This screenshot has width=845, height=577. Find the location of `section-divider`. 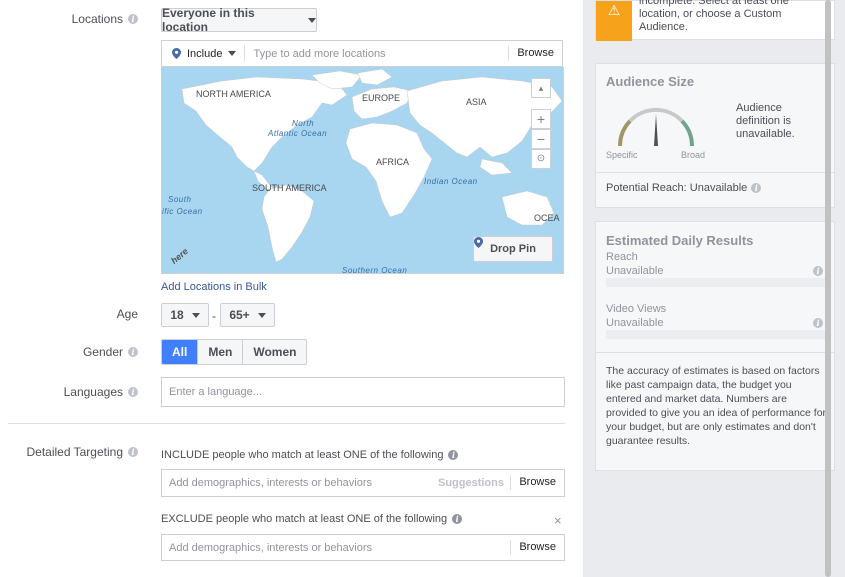

section-divider is located at coordinates (286, 423).